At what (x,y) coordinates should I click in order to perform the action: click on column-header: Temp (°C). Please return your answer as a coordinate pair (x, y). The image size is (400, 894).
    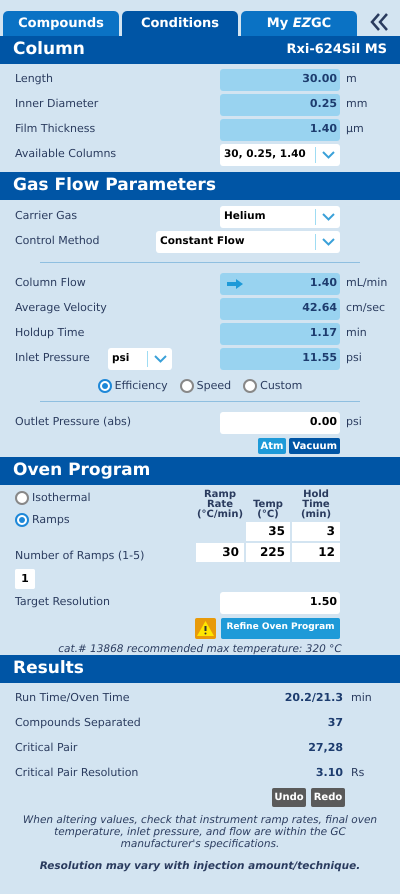
    Looking at the image, I should click on (268, 510).